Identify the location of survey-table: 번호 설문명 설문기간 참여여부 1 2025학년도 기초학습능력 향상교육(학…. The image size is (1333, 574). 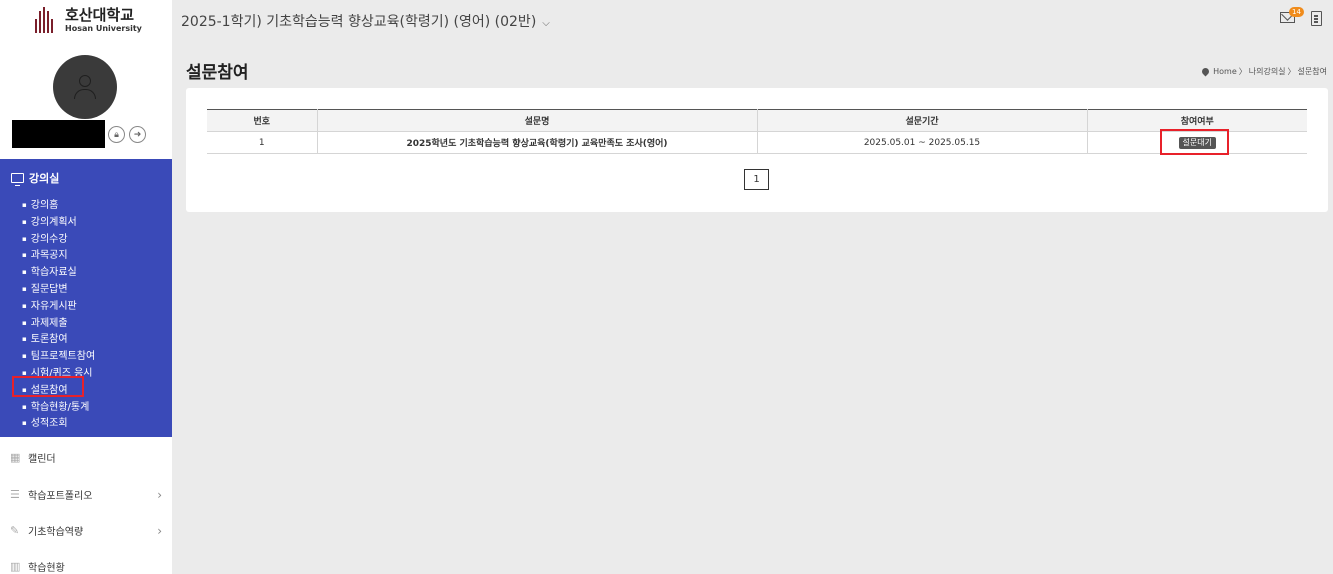
(757, 131).